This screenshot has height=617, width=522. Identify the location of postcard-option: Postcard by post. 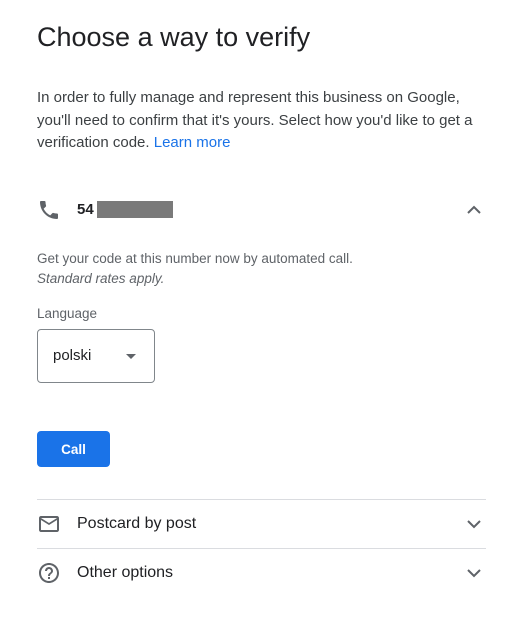
(261, 524).